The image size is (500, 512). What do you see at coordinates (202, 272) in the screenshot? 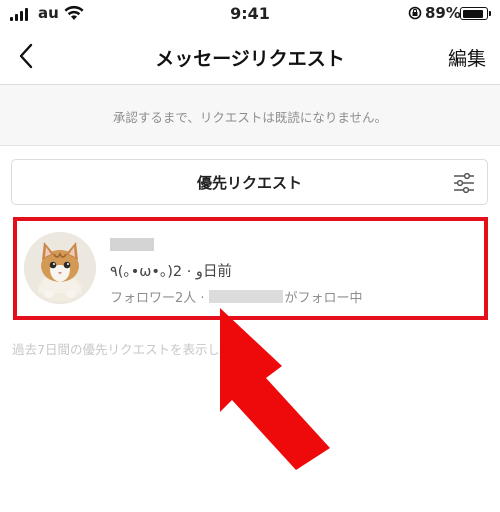
I see `time-ago: · 2日前` at bounding box center [202, 272].